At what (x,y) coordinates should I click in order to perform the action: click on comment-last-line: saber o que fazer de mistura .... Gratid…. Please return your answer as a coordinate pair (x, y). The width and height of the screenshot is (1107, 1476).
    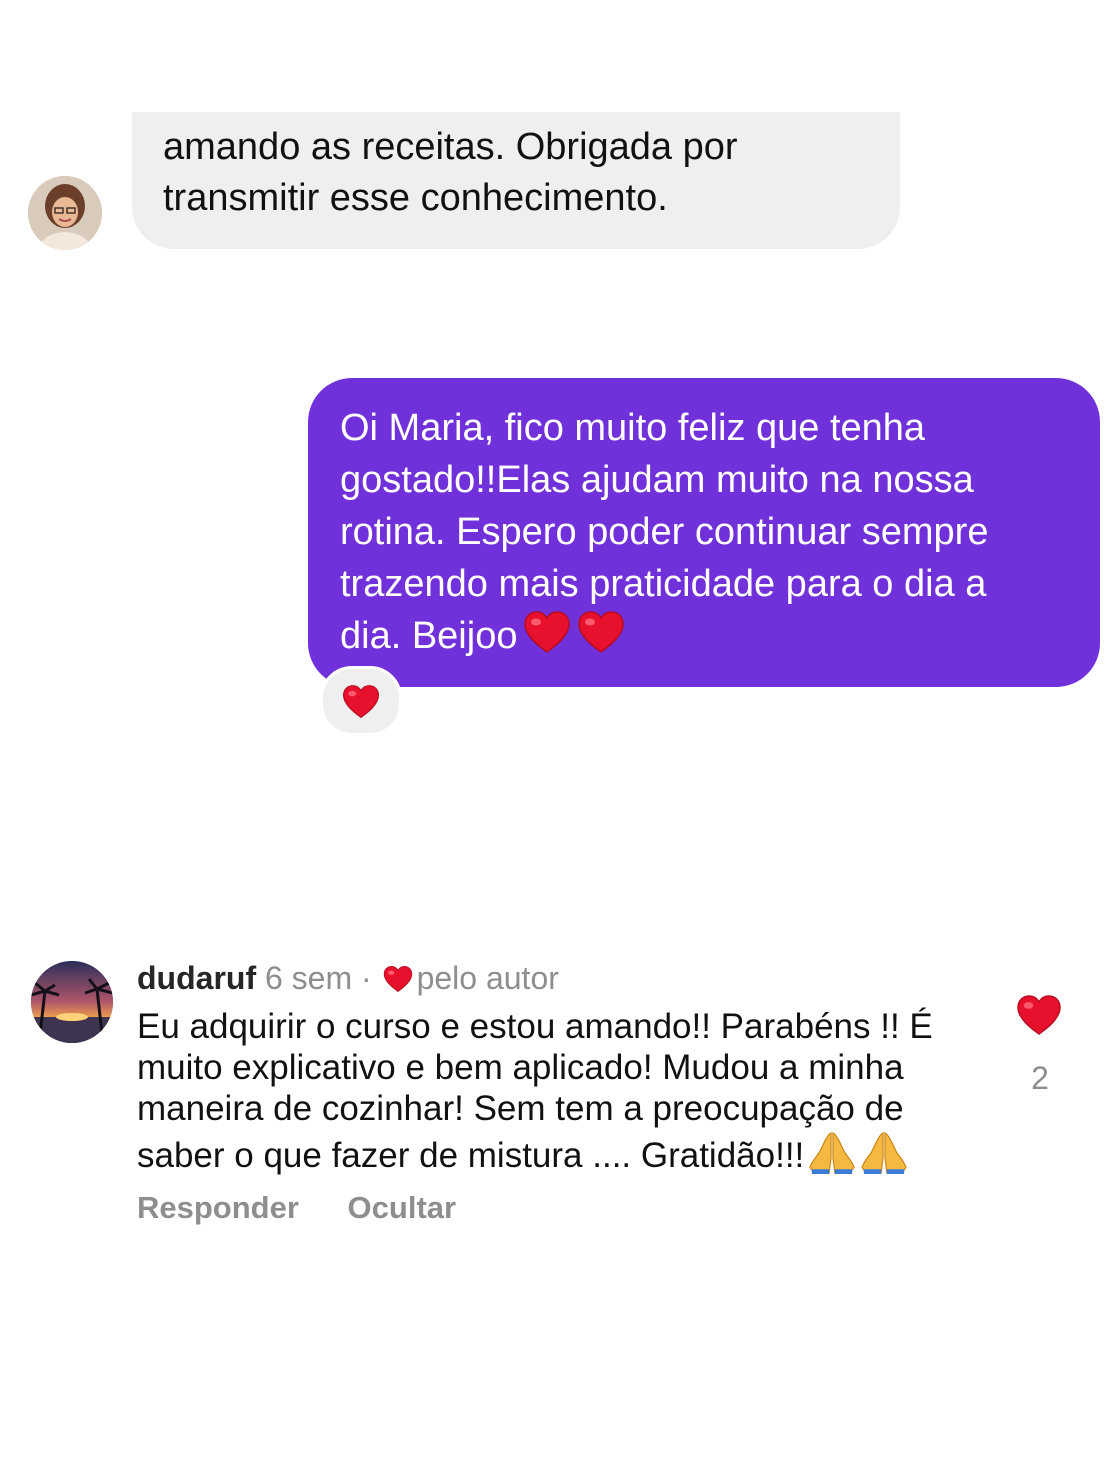
    Looking at the image, I should click on (562, 1152).